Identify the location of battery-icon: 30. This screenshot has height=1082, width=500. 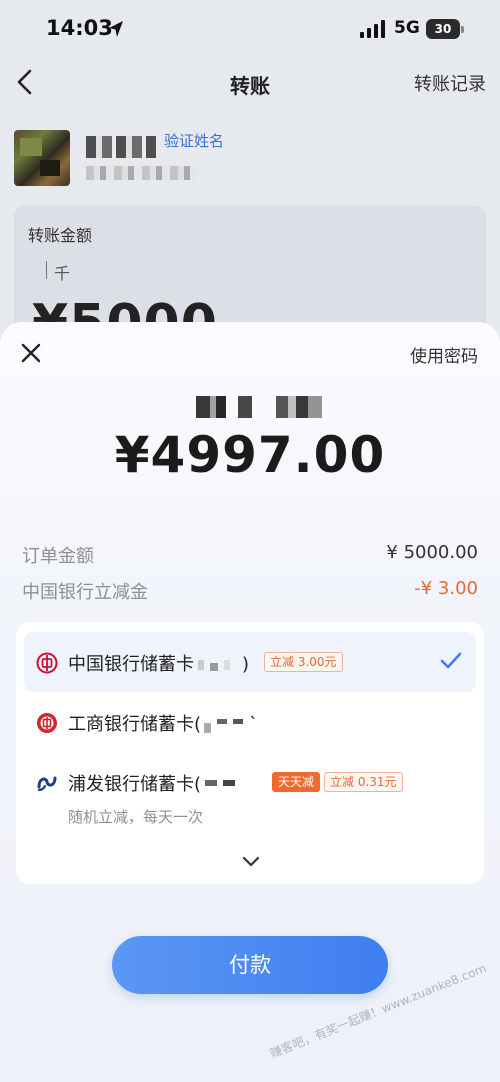
(445, 29).